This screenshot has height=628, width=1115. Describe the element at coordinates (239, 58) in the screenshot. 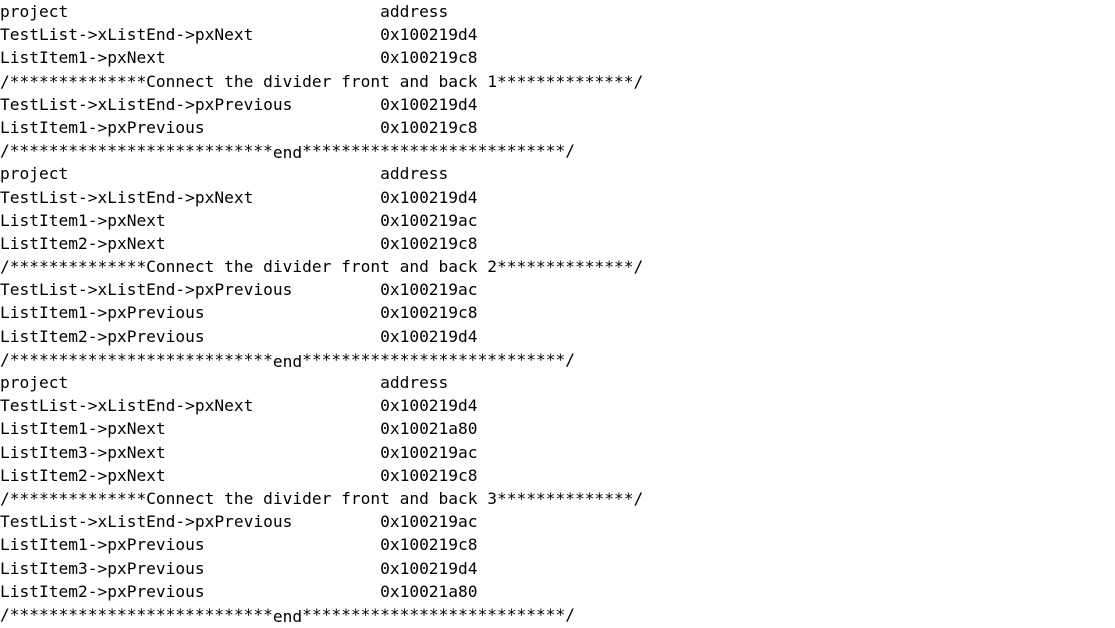

I see `table-row: ListItem1->pxNext 0x100219c8` at that location.